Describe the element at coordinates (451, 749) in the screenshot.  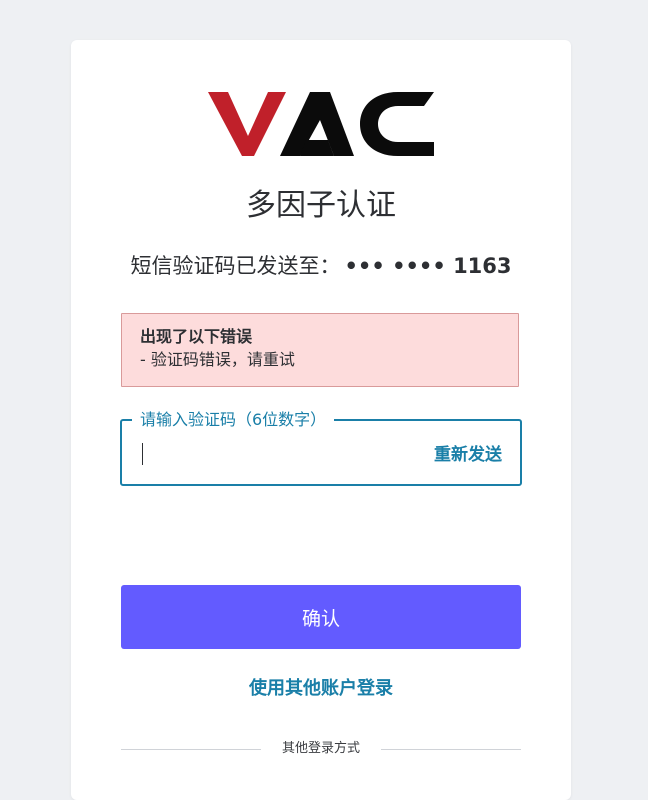
I see `divider-line-right` at that location.